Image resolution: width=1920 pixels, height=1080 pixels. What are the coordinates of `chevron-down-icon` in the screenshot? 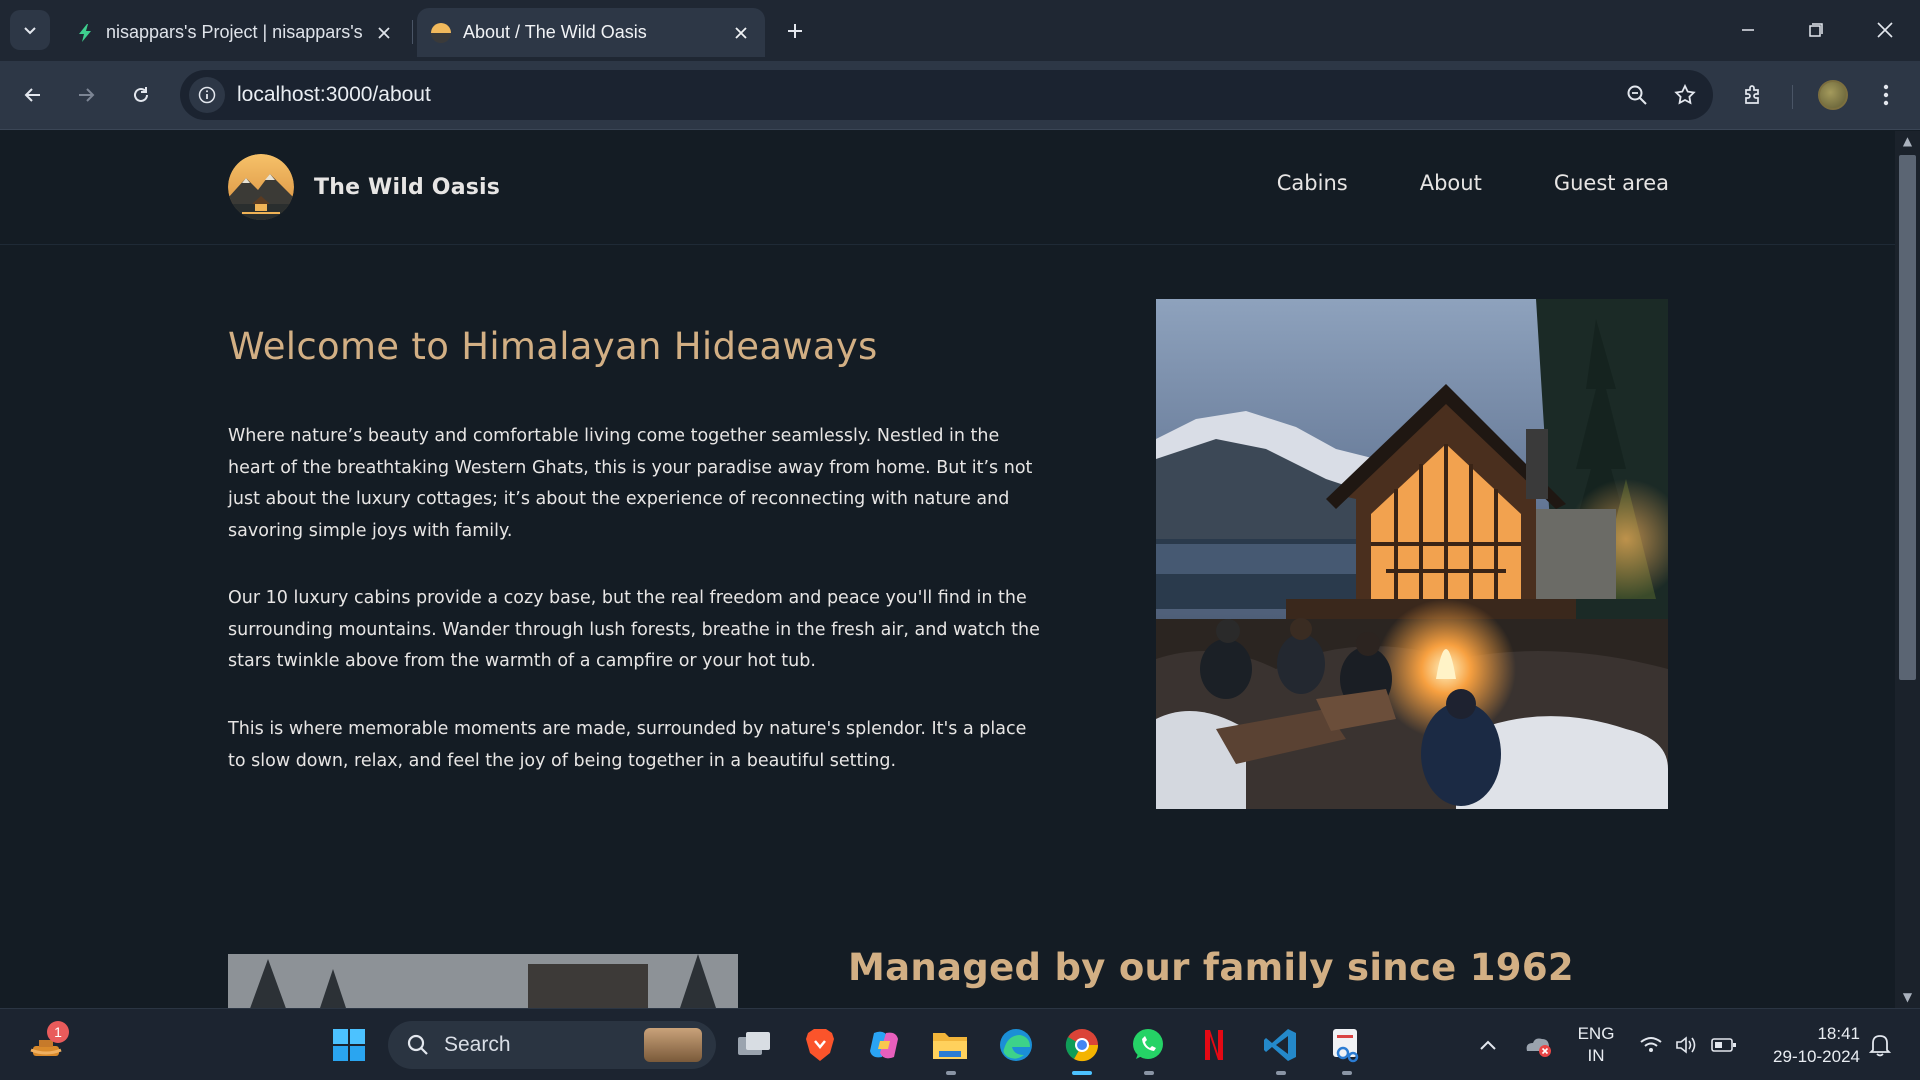 It's located at (30, 31).